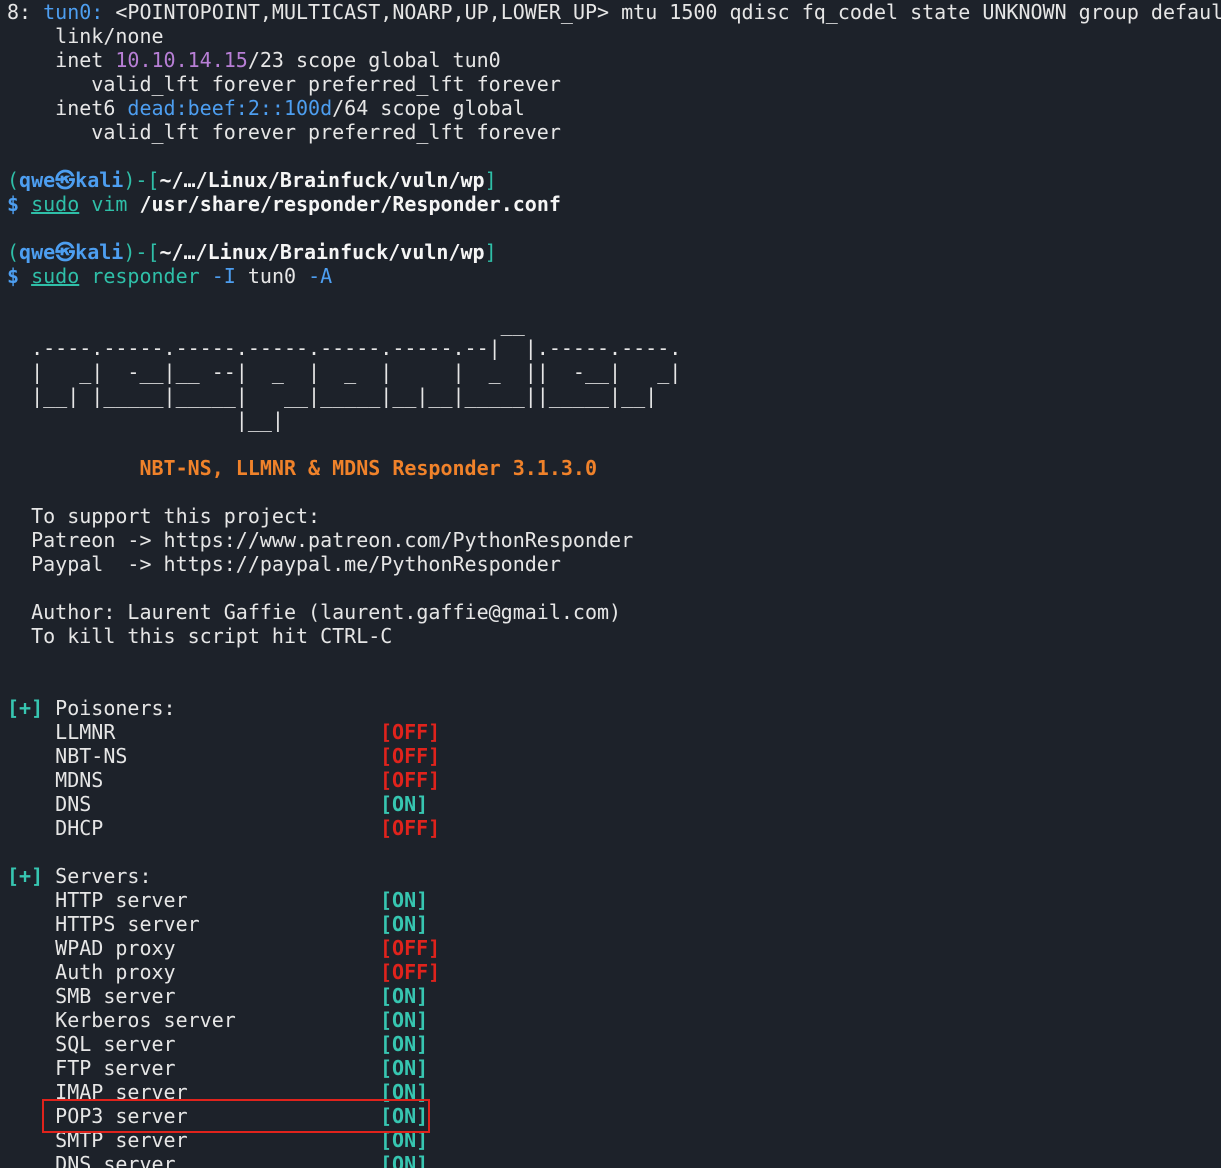 The width and height of the screenshot is (1221, 1168). What do you see at coordinates (236, 1116) in the screenshot?
I see `smtp-server-highlight-box` at bounding box center [236, 1116].